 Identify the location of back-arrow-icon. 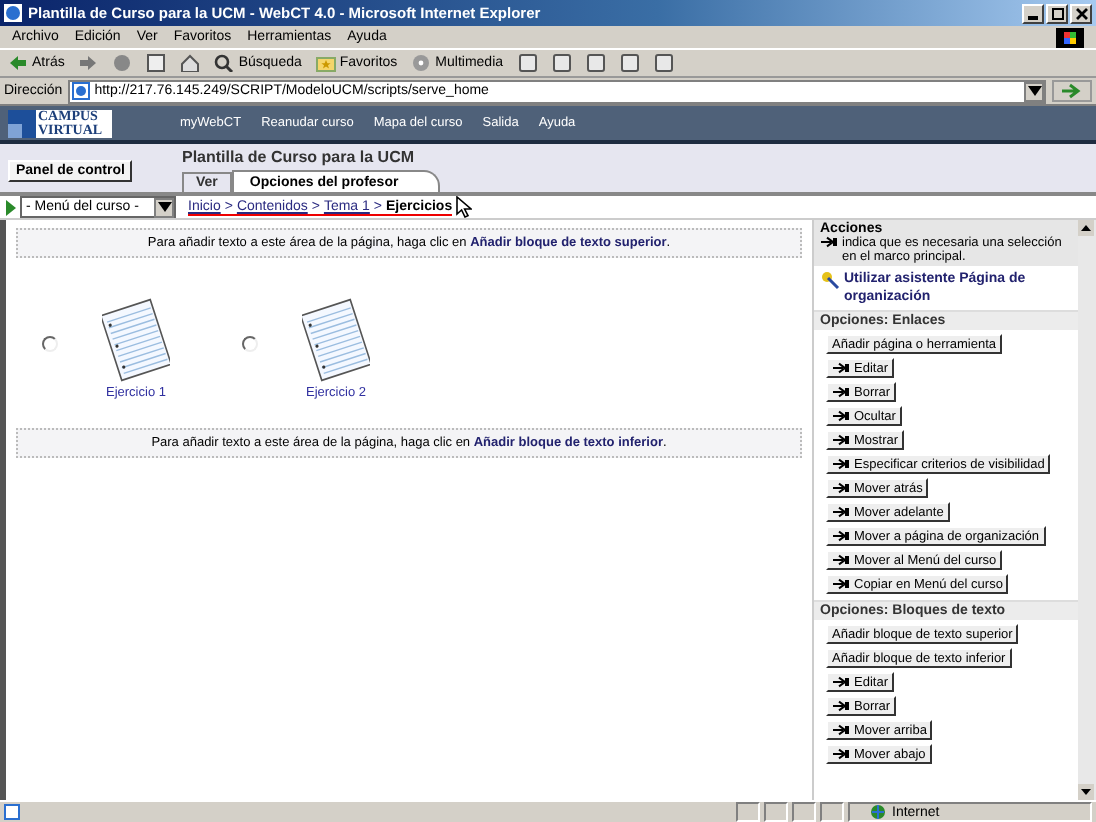
(18, 63).